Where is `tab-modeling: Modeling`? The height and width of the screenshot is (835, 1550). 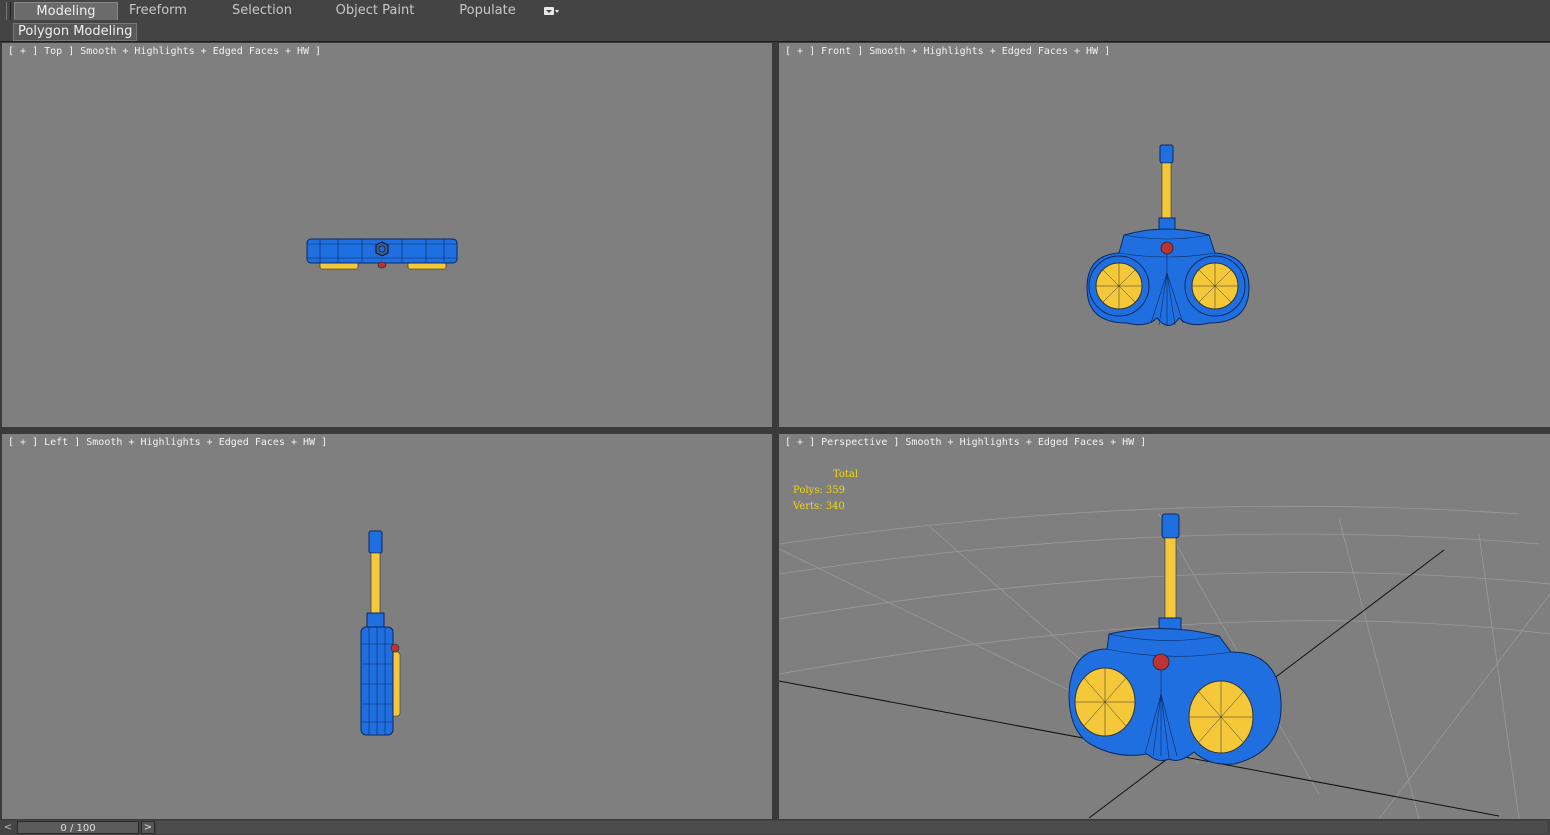 tab-modeling: Modeling is located at coordinates (66, 11).